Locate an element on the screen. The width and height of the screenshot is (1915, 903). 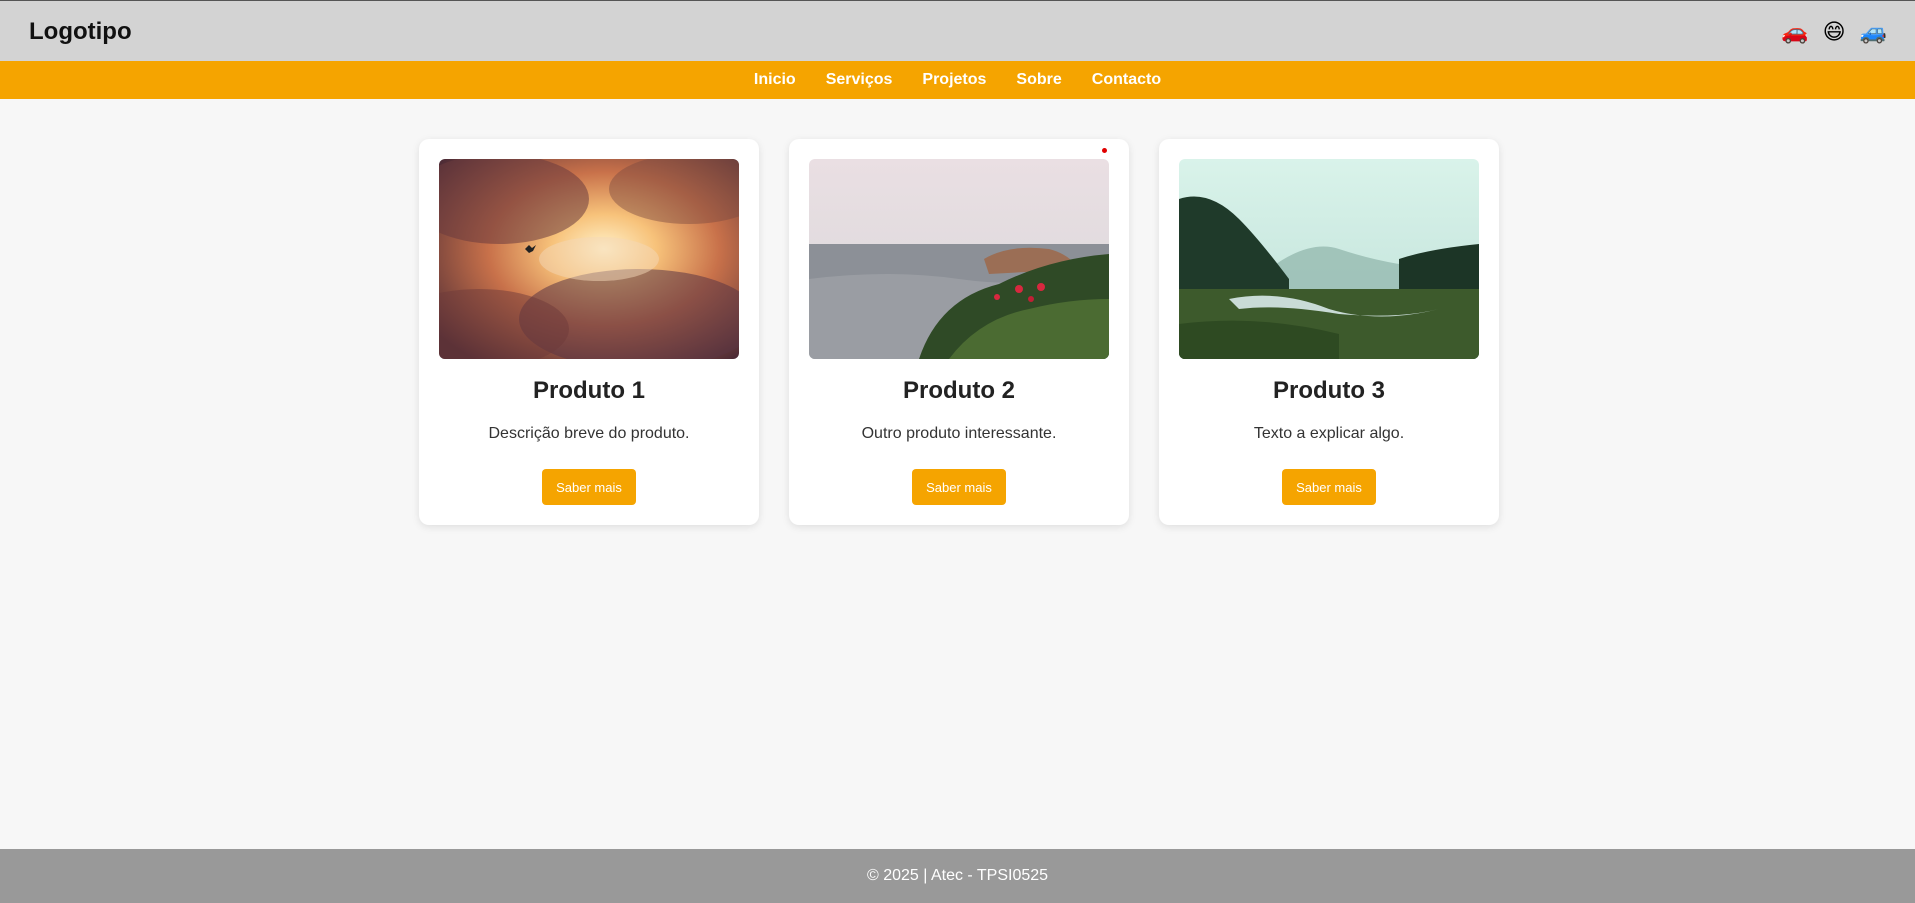
footer-copyright: © 2025 | Atec - TPSI0525 is located at coordinates (957, 875).